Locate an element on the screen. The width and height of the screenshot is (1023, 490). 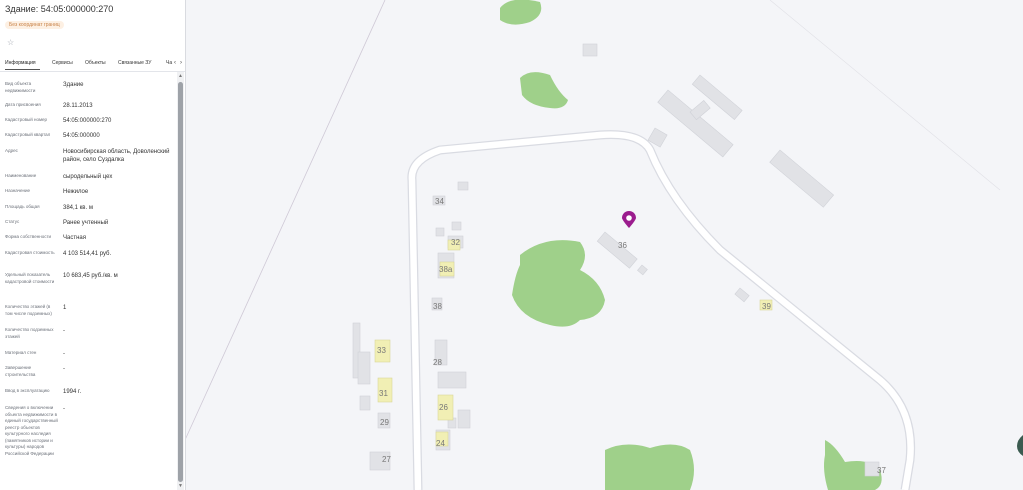
info-label: Завершение строительства is located at coordinates (20, 371).